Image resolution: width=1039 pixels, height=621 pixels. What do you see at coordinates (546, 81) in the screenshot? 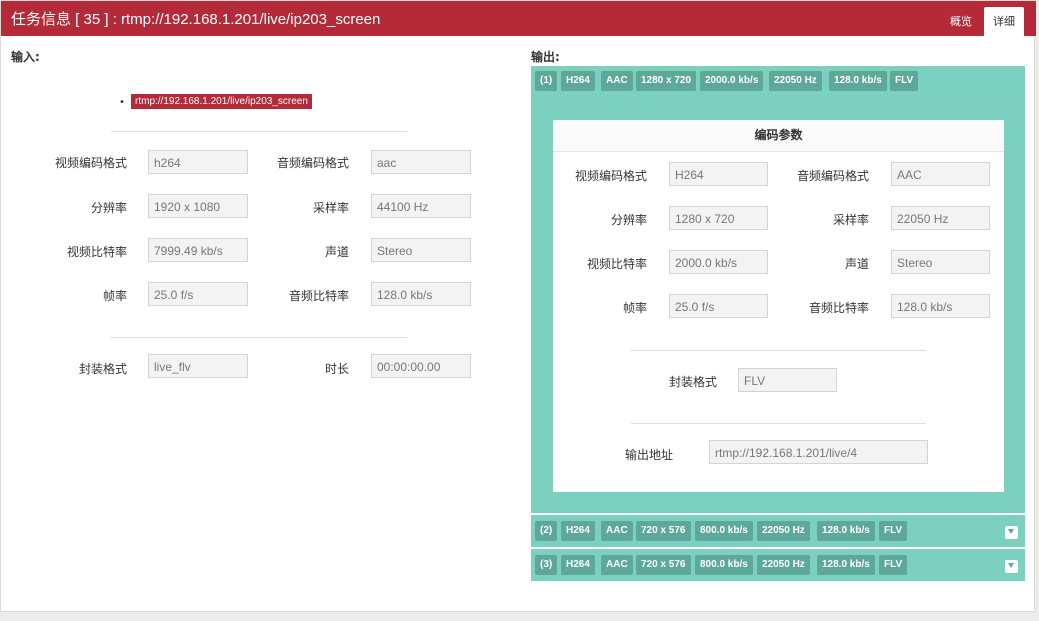
I see `output-index-badge: (1)` at bounding box center [546, 81].